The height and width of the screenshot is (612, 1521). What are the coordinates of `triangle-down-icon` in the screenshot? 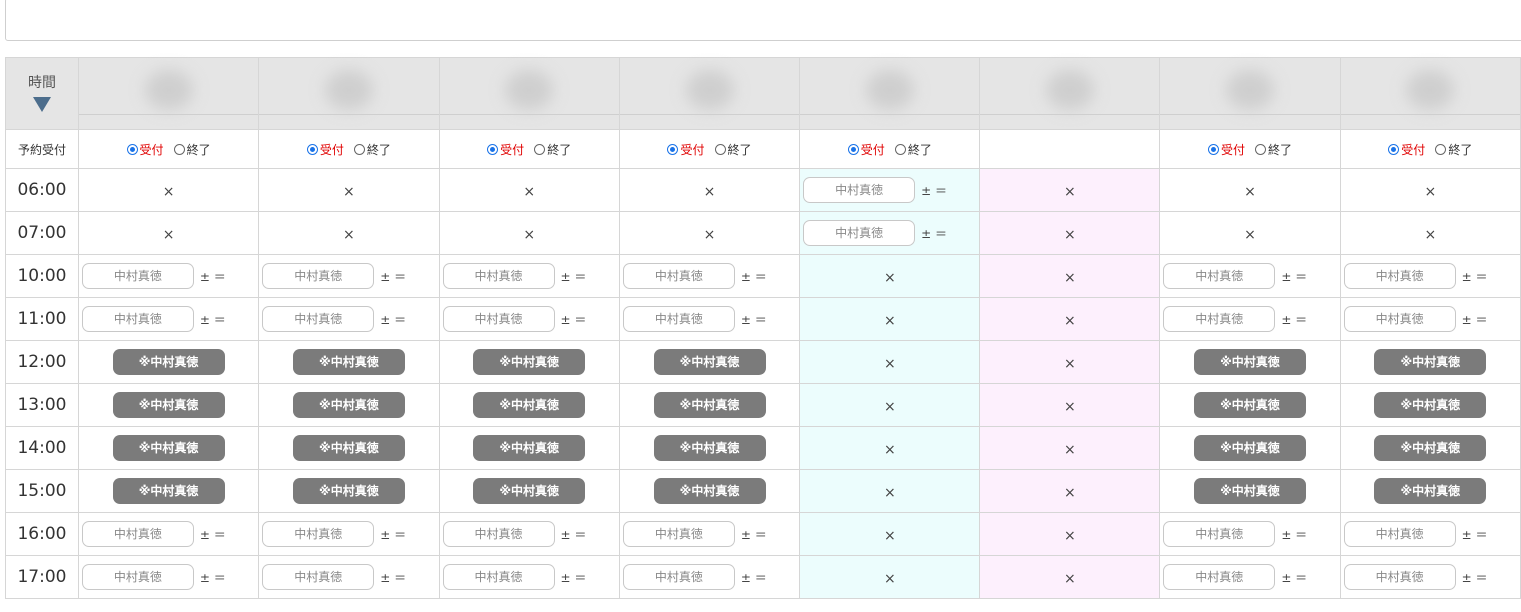 It's located at (41, 104).